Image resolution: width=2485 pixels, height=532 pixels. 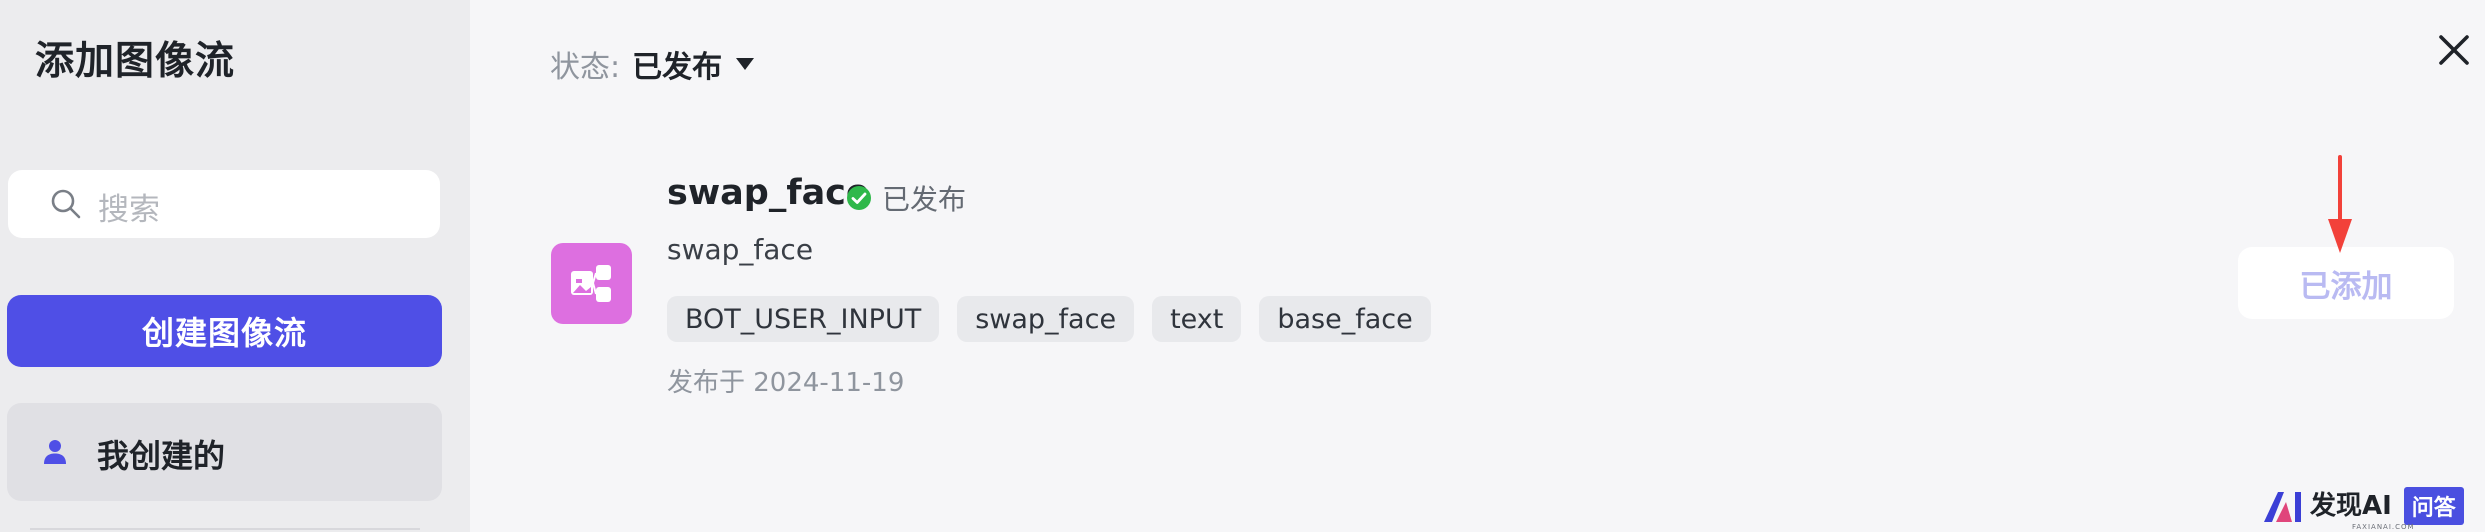 I want to click on watermark-brand: 发现AI, so click(x=2351, y=506).